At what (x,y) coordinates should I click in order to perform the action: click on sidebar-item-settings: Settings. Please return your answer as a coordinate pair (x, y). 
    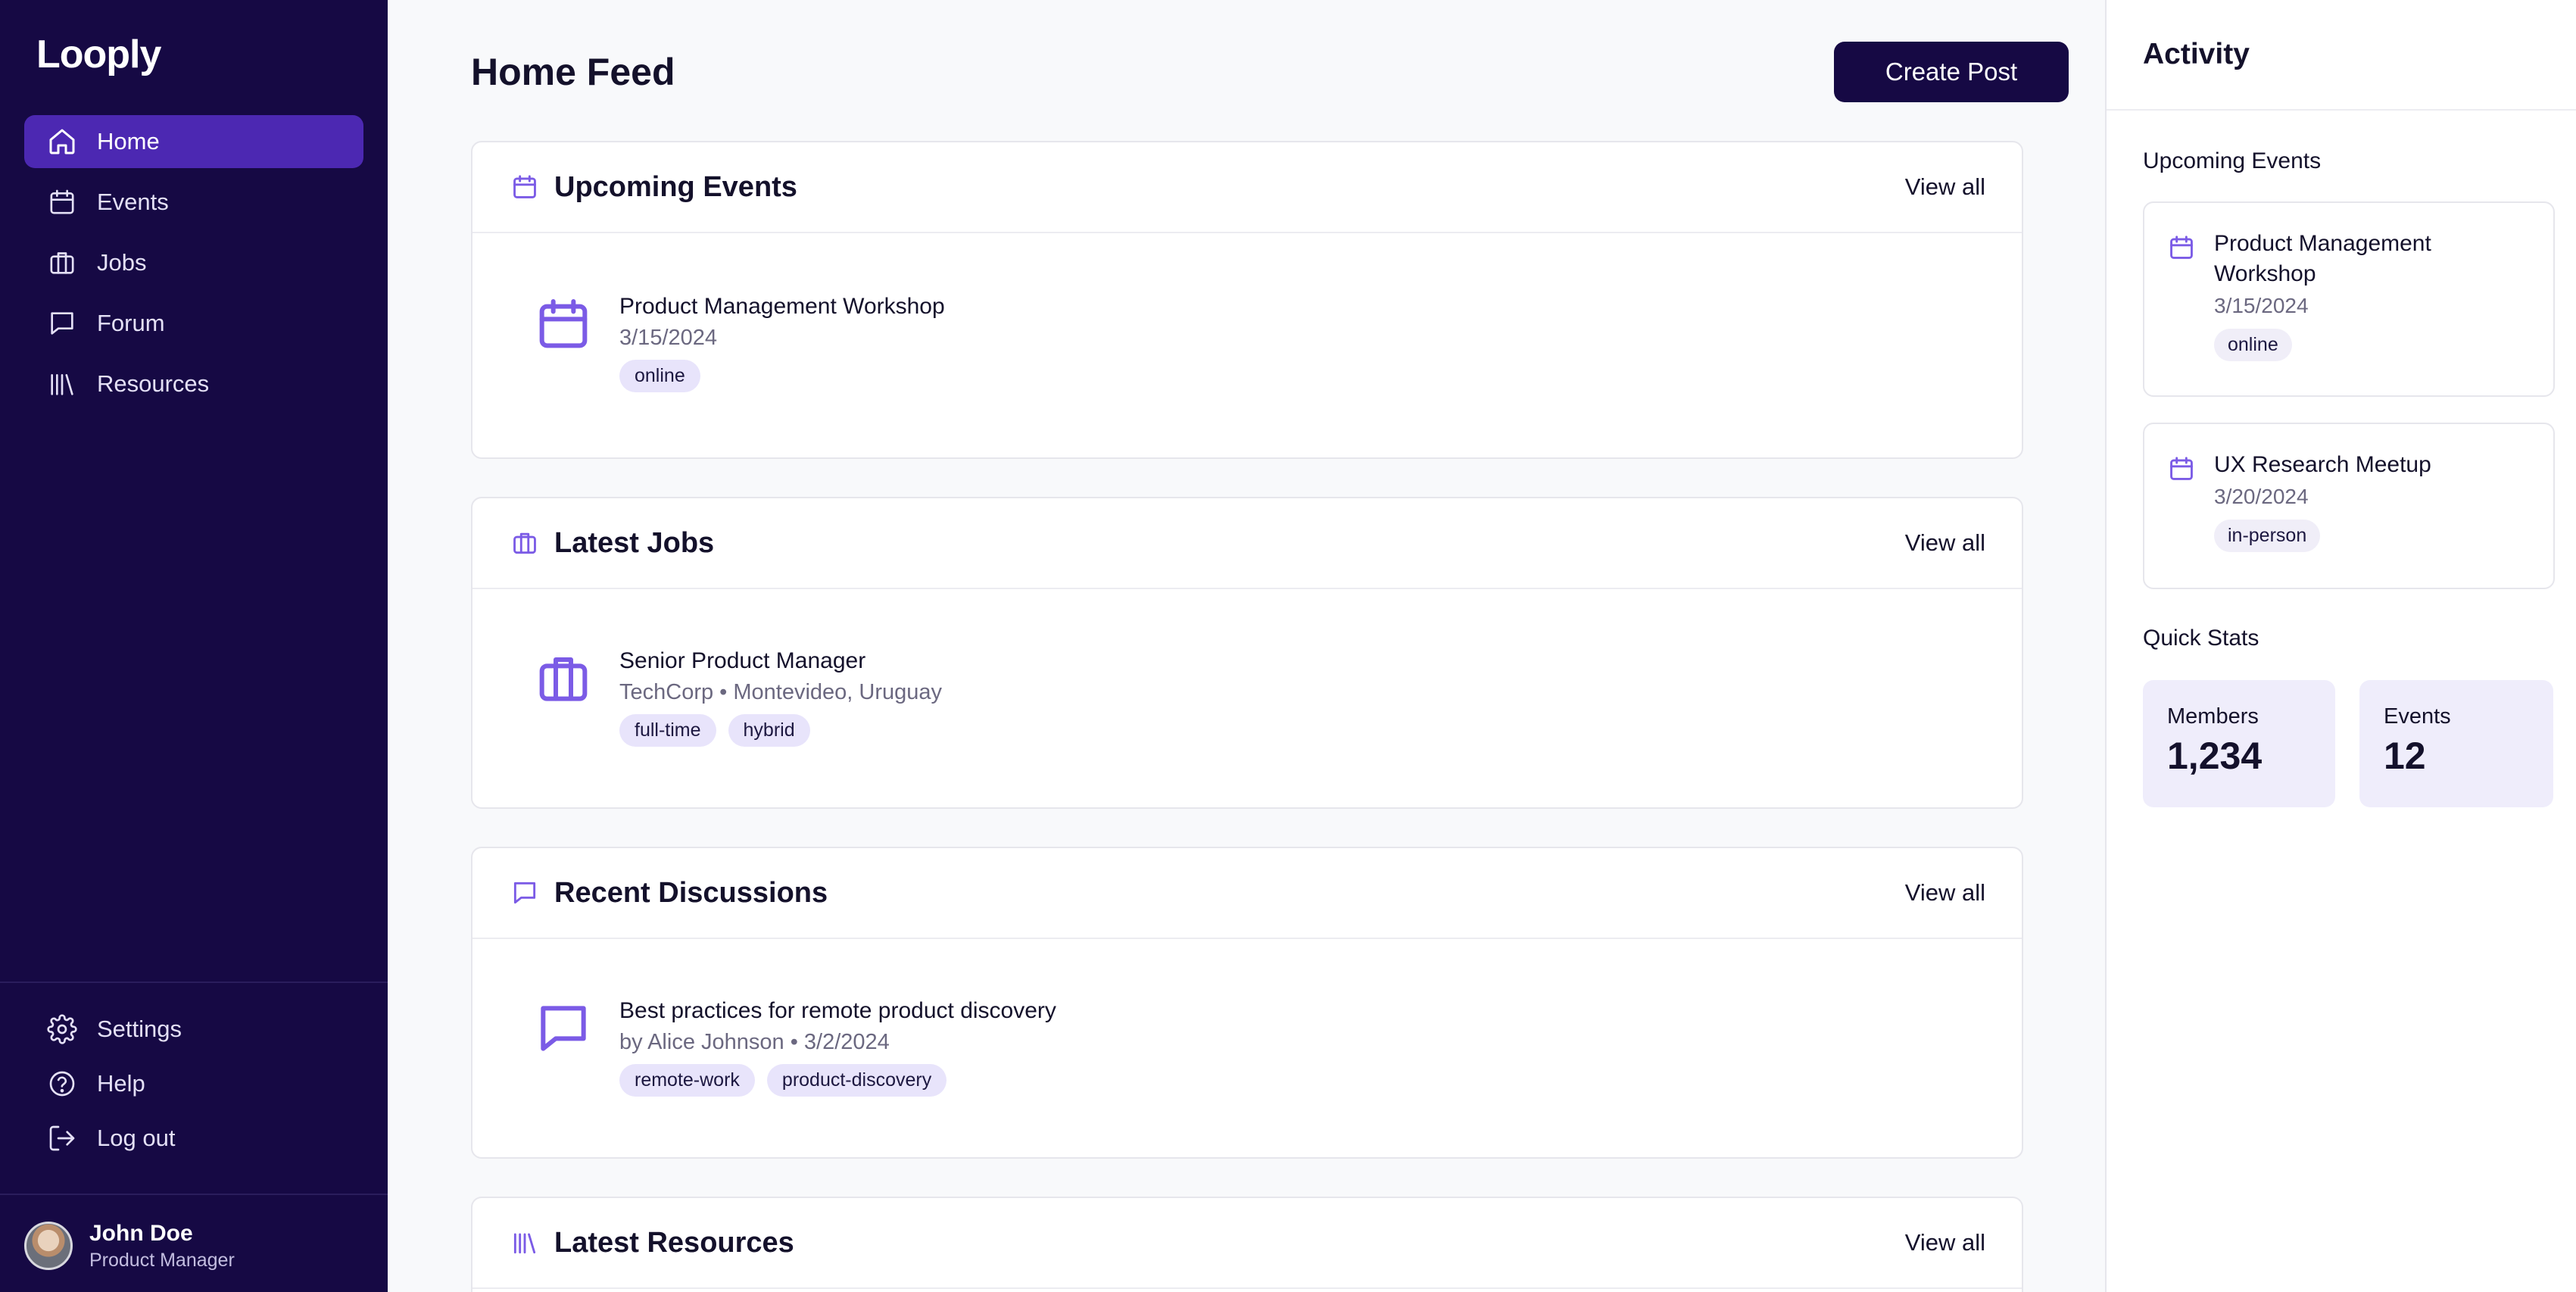
    Looking at the image, I should click on (193, 1029).